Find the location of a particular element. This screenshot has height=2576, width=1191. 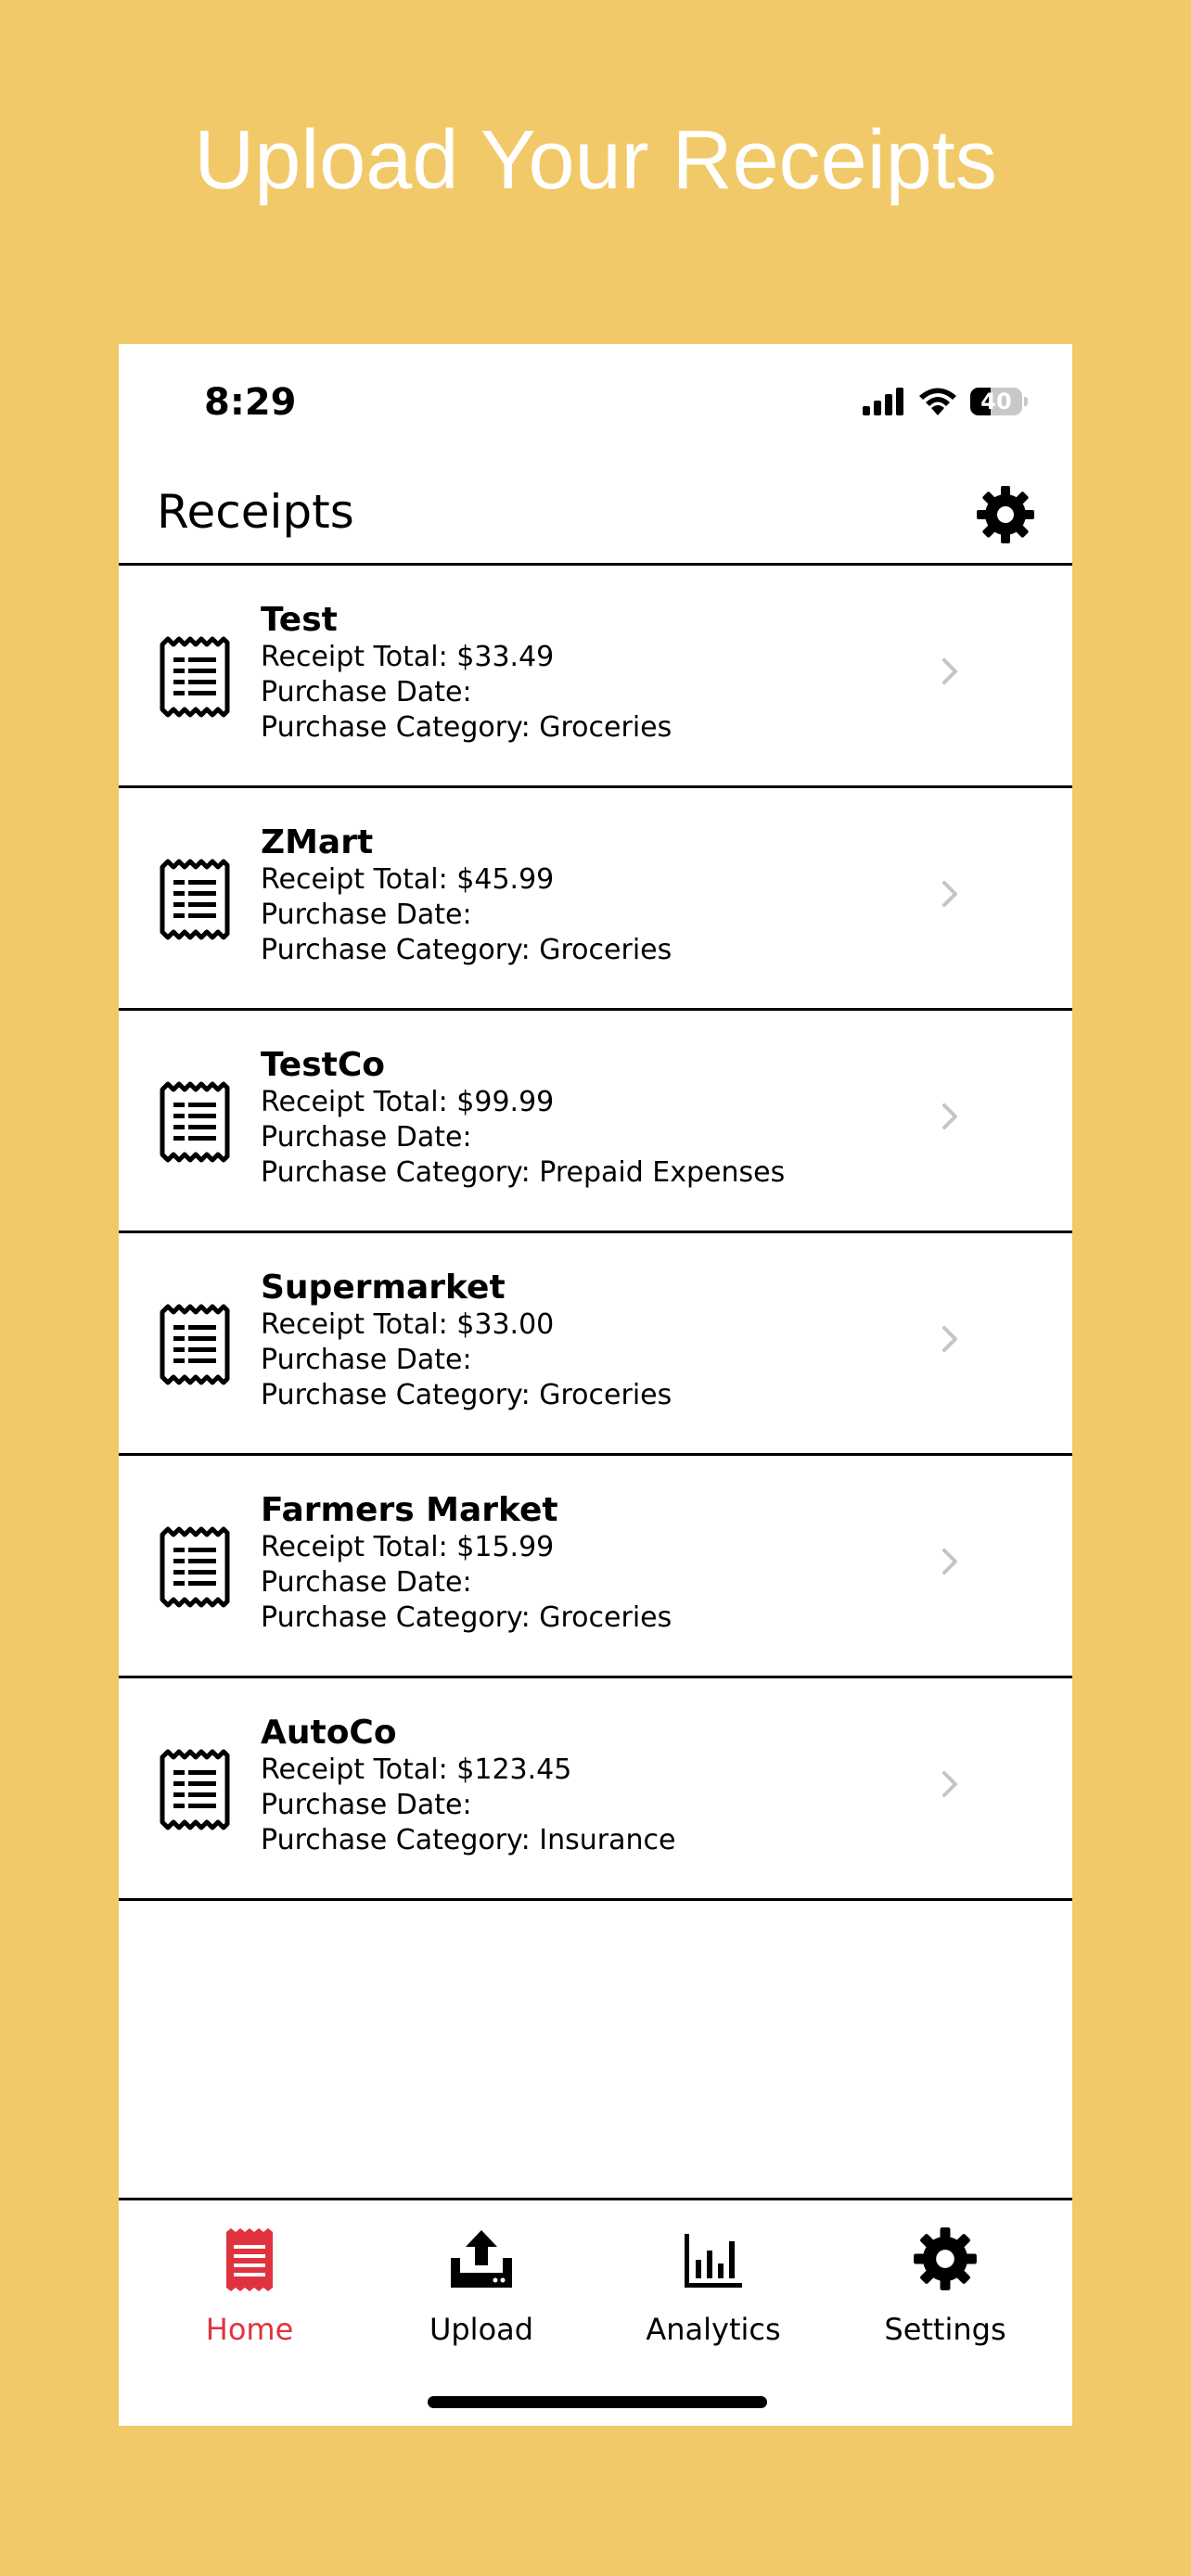

battery-cap is located at coordinates (1026, 401).